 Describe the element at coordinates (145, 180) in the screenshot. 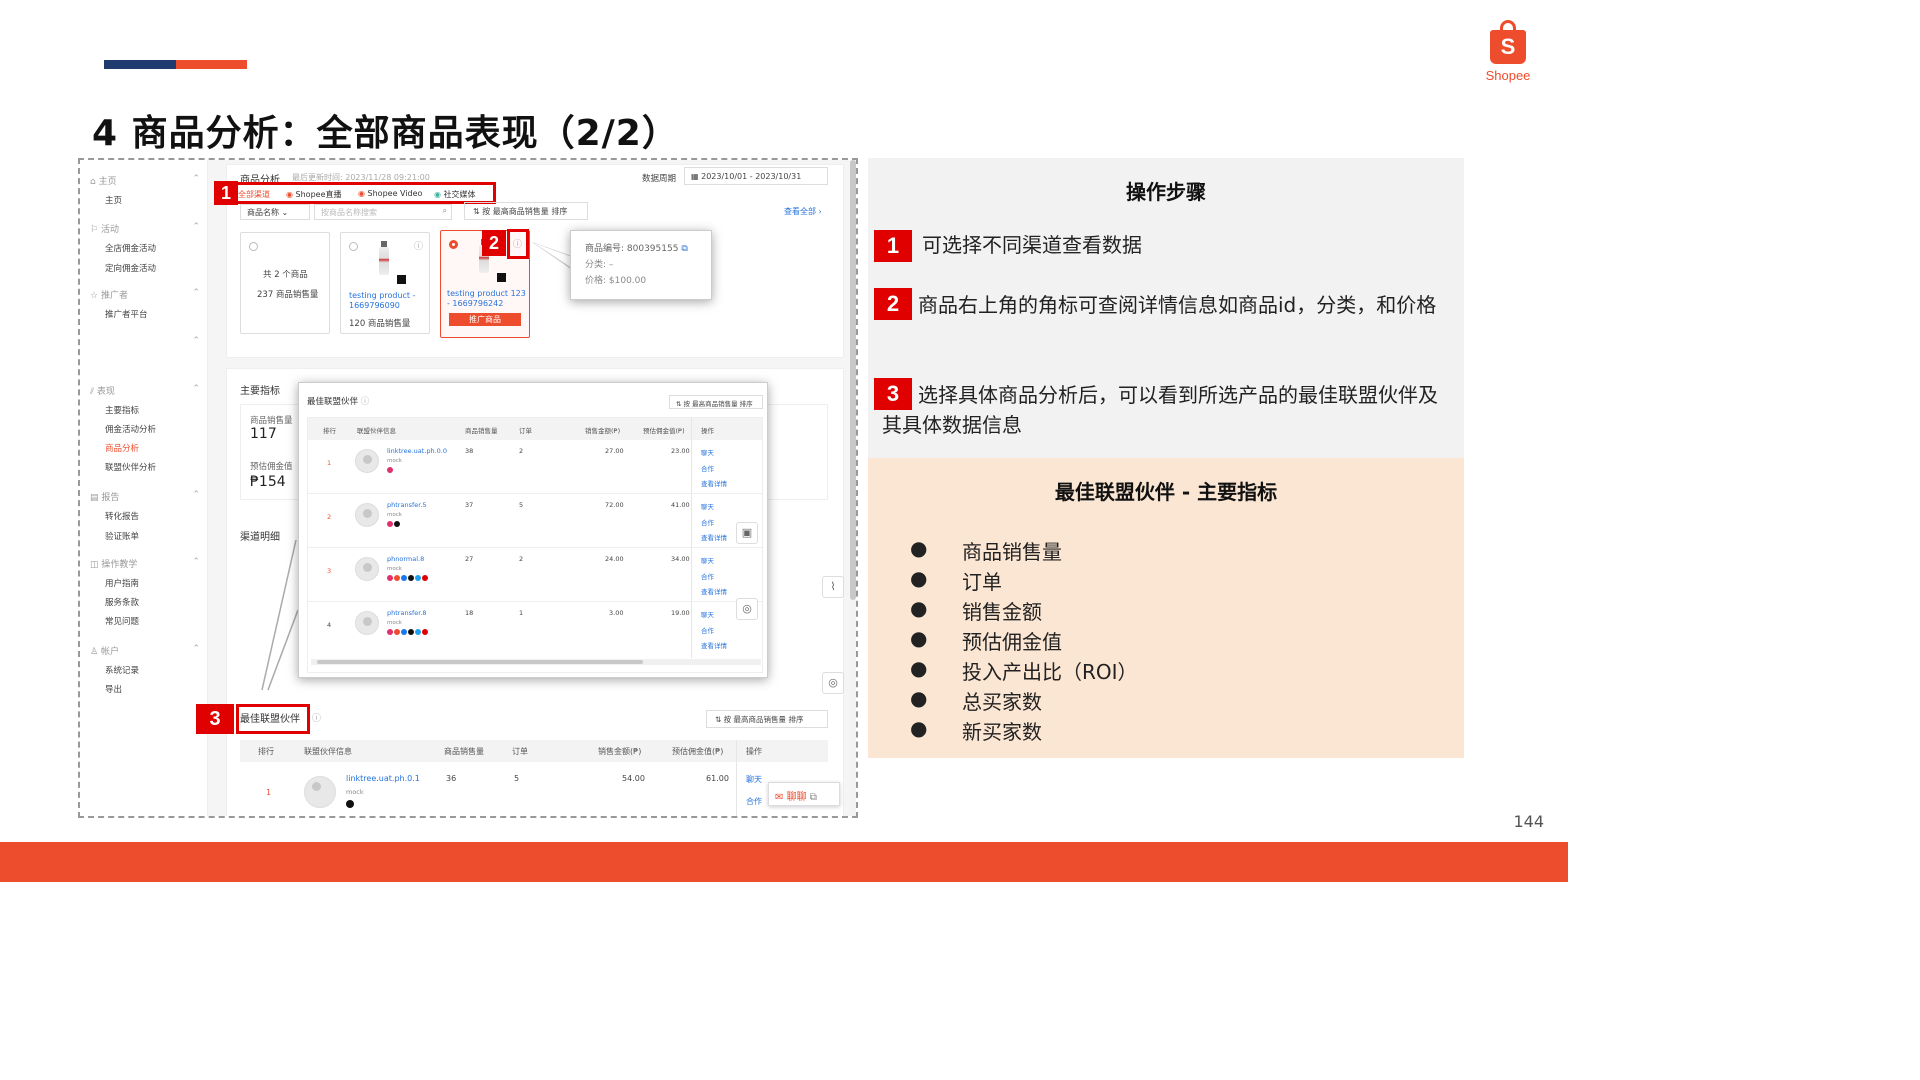

I see `sidebar-group-home: ⌂ 主页 ⌃` at that location.